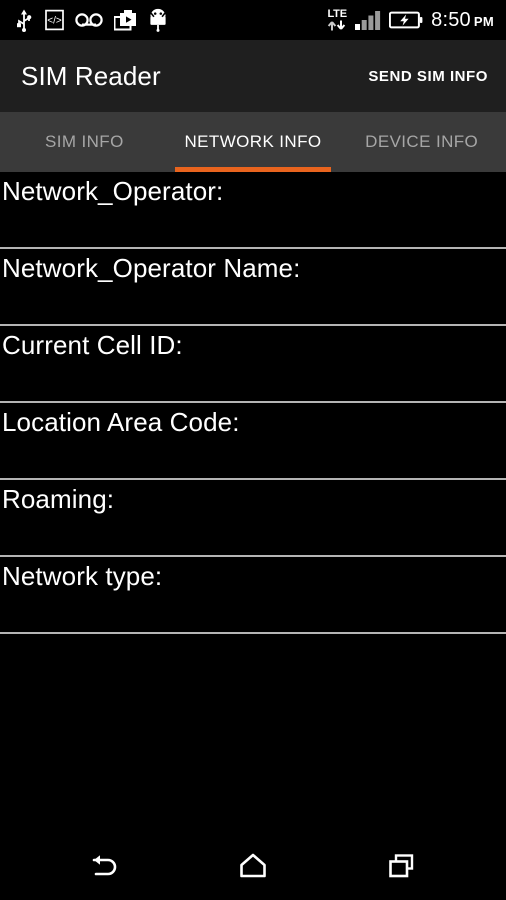 This screenshot has height=900, width=506. Describe the element at coordinates (253, 224) in the screenshot. I see `row-value-network-operator` at that location.